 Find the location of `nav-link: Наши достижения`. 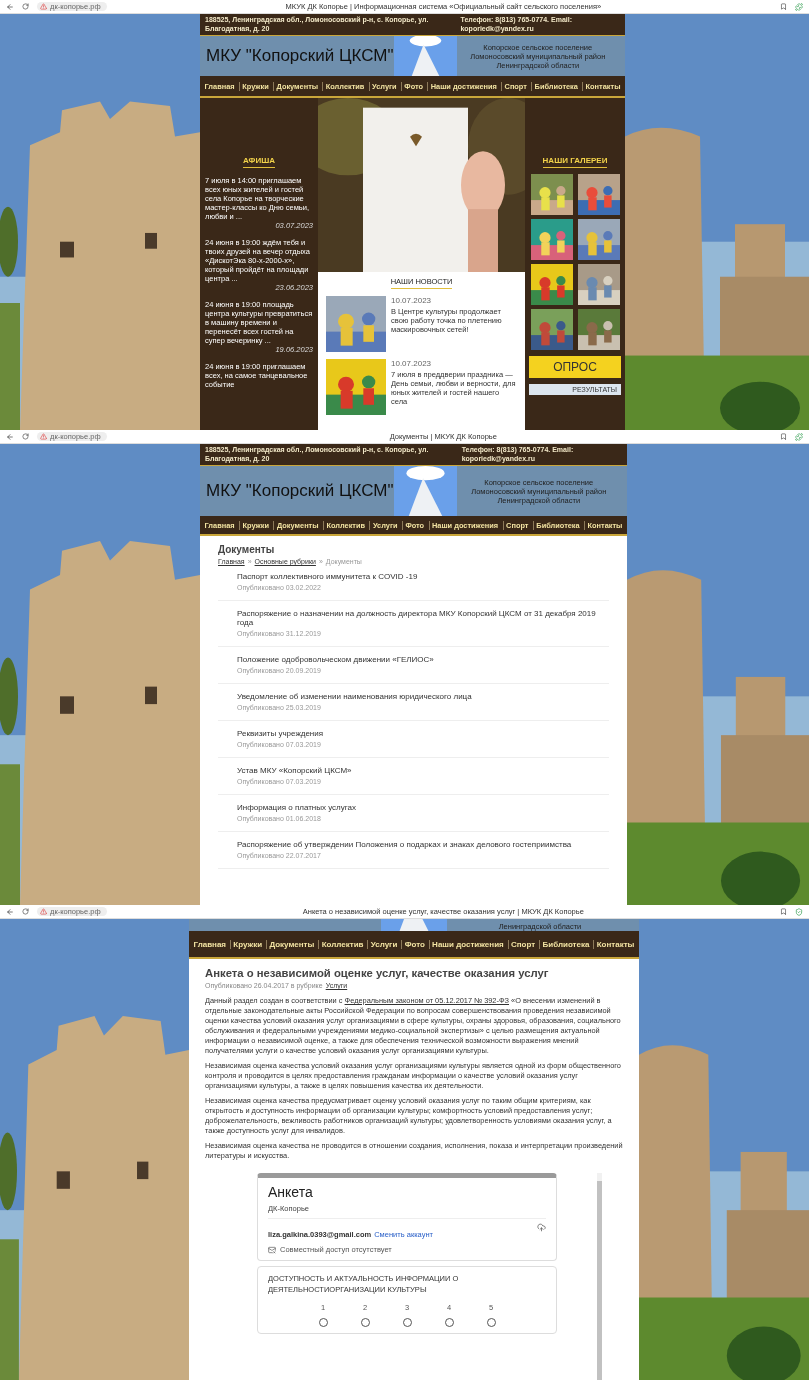

nav-link: Наши достижения is located at coordinates (467, 944).